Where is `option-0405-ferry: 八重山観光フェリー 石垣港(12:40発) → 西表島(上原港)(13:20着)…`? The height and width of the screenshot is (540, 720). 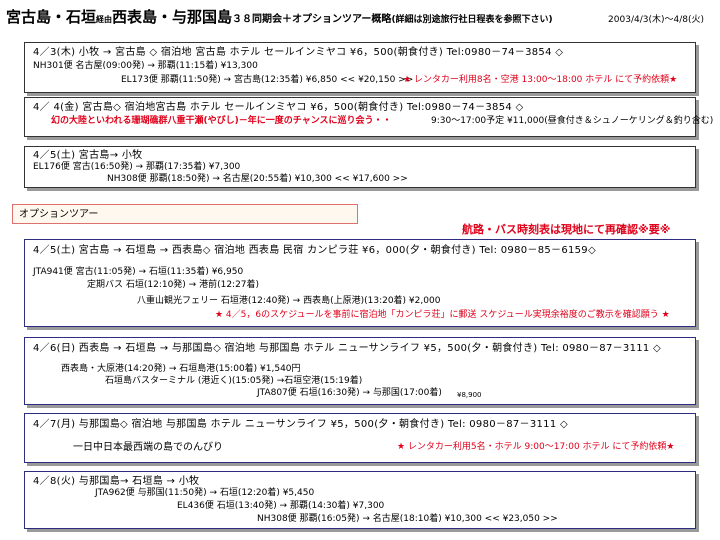 option-0405-ferry: 八重山観光フェリー 石垣港(12:40発) → 西表島(上原港)(13:20着)… is located at coordinates (289, 301).